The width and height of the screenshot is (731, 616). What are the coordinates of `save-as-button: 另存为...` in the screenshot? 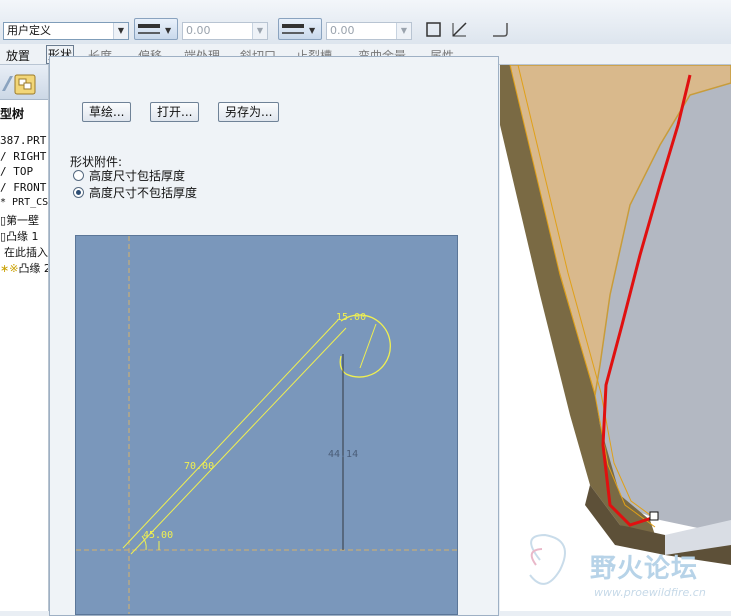 It's located at (249, 112).